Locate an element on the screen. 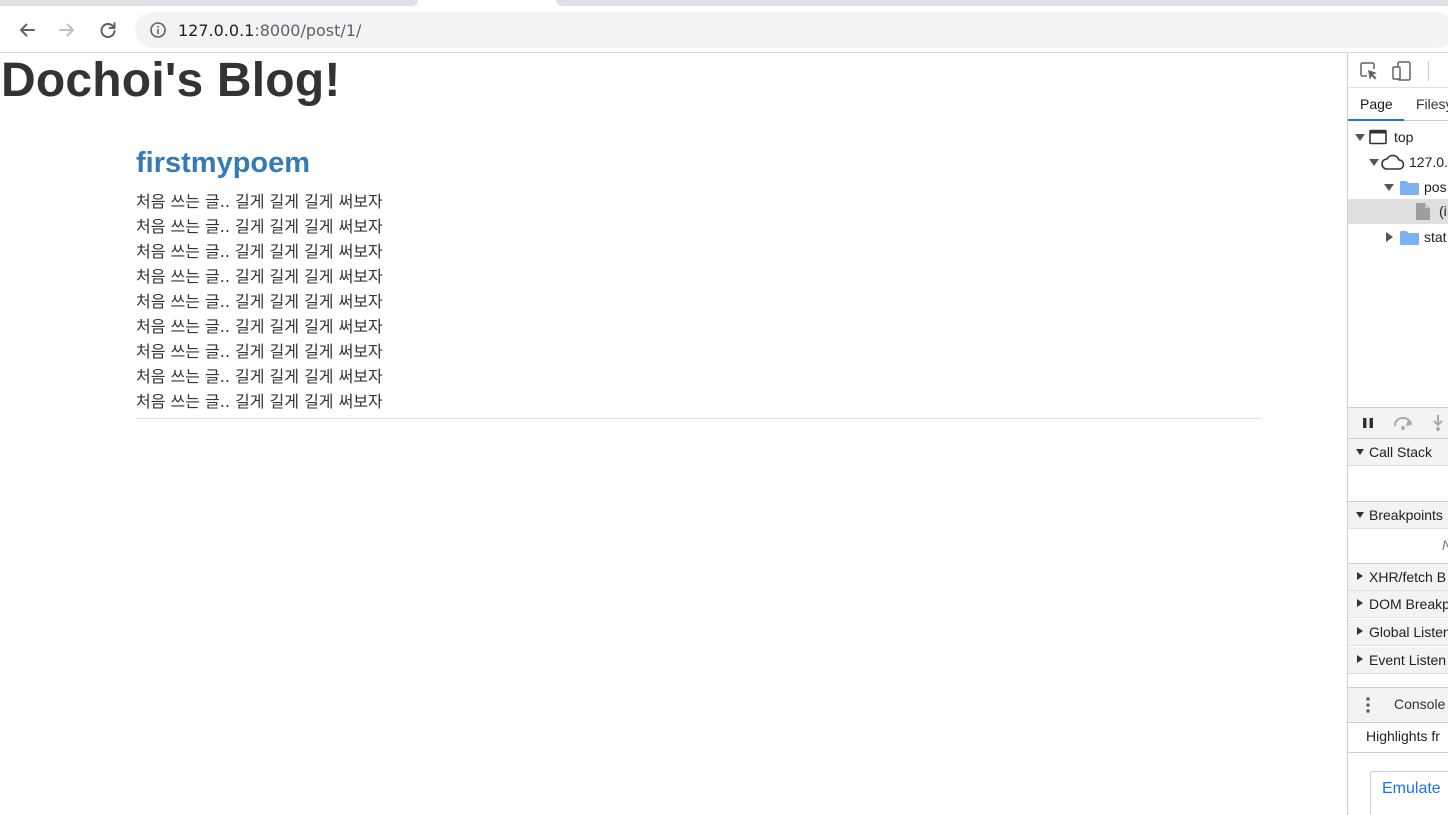  reload-icon is located at coordinates (108, 30).